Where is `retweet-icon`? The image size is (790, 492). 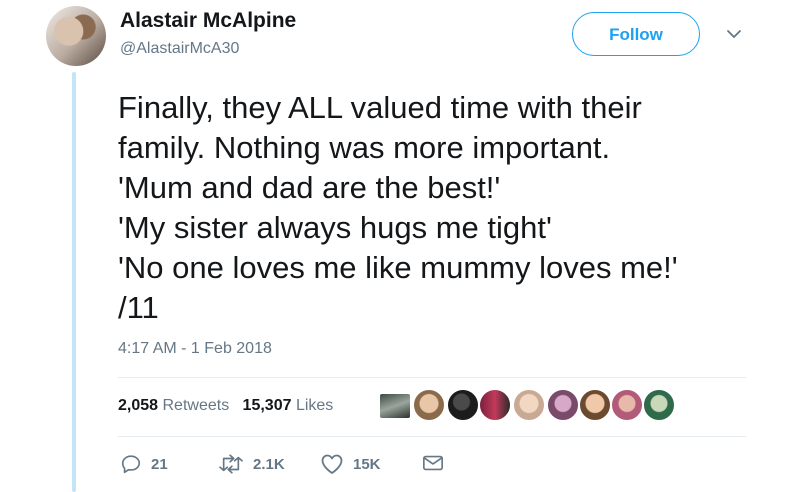
retweet-icon is located at coordinates (231, 464).